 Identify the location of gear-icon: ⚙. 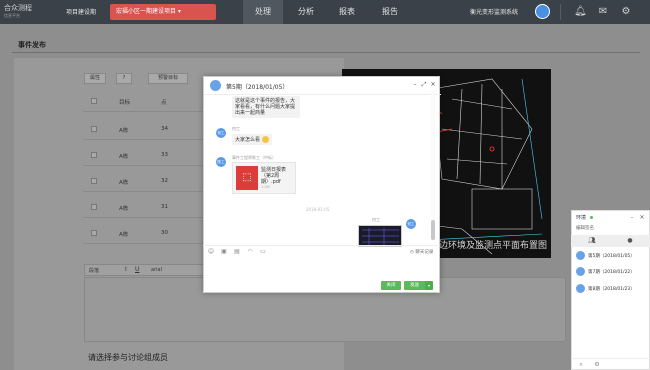
(626, 12).